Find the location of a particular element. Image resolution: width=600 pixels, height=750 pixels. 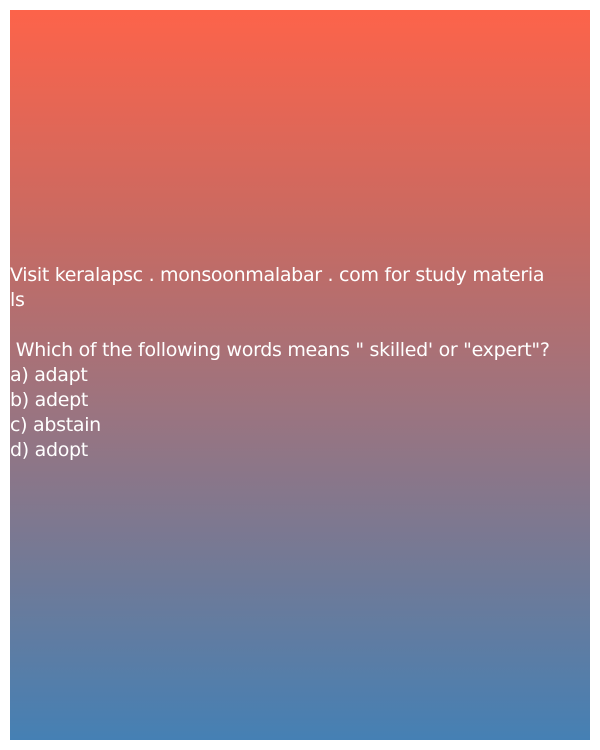

promo-text-line-2: ls is located at coordinates (17, 300).